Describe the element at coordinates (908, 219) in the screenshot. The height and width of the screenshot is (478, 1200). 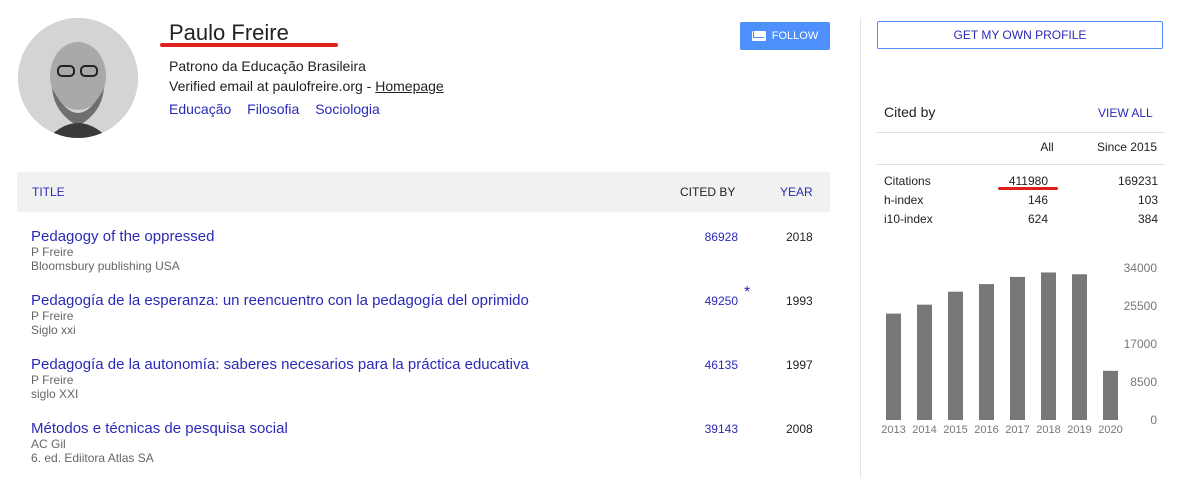
I see `stats-label: i10-index` at that location.